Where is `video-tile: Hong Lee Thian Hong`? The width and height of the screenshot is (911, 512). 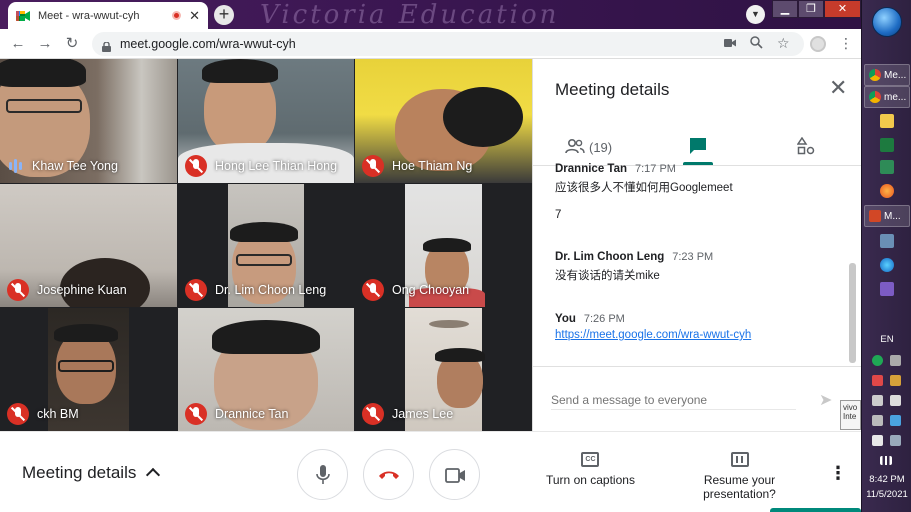 video-tile: Hong Lee Thian Hong is located at coordinates (266, 121).